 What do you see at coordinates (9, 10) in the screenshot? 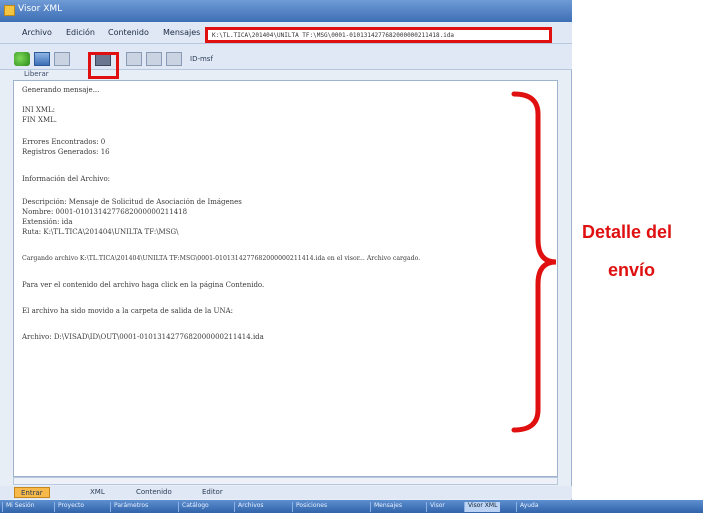
I see `app-icon` at bounding box center [9, 10].